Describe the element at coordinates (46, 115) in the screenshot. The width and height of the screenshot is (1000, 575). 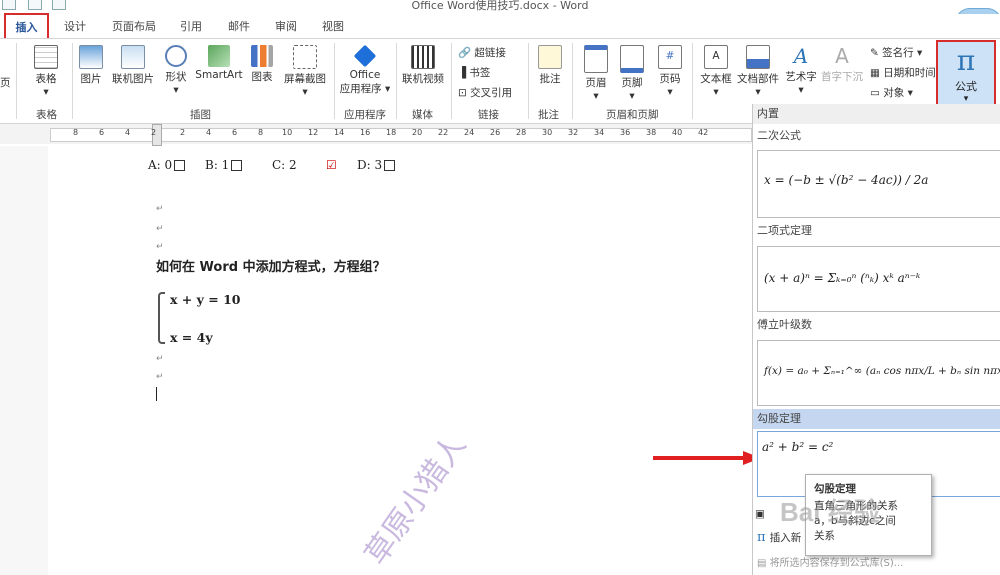
I see `group-tables-label: 表格` at that location.